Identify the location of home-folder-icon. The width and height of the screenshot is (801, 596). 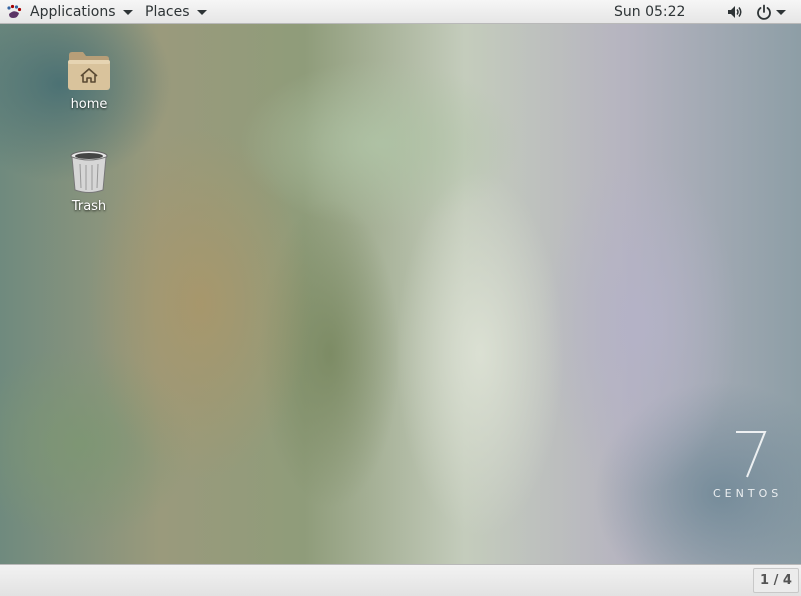
(89, 71).